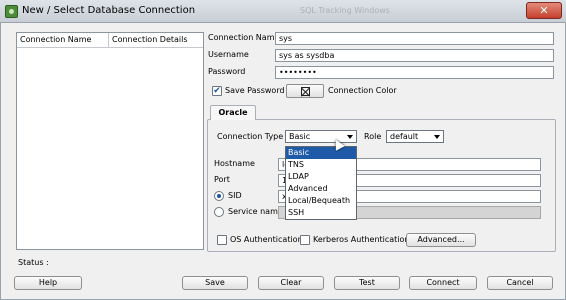 The height and width of the screenshot is (300, 566). Describe the element at coordinates (321, 213) in the screenshot. I see `dropdown-option-ssh: SSH` at that location.